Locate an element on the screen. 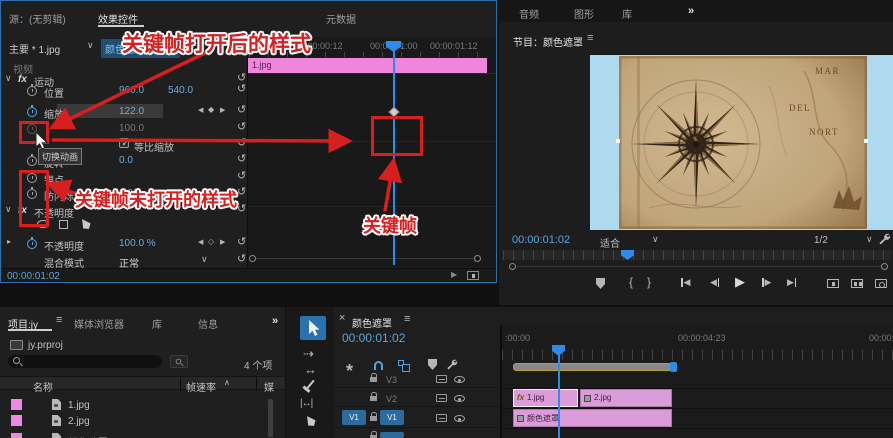 The height and width of the screenshot is (438, 893). reset-scale-icon is located at coordinates (241, 110).